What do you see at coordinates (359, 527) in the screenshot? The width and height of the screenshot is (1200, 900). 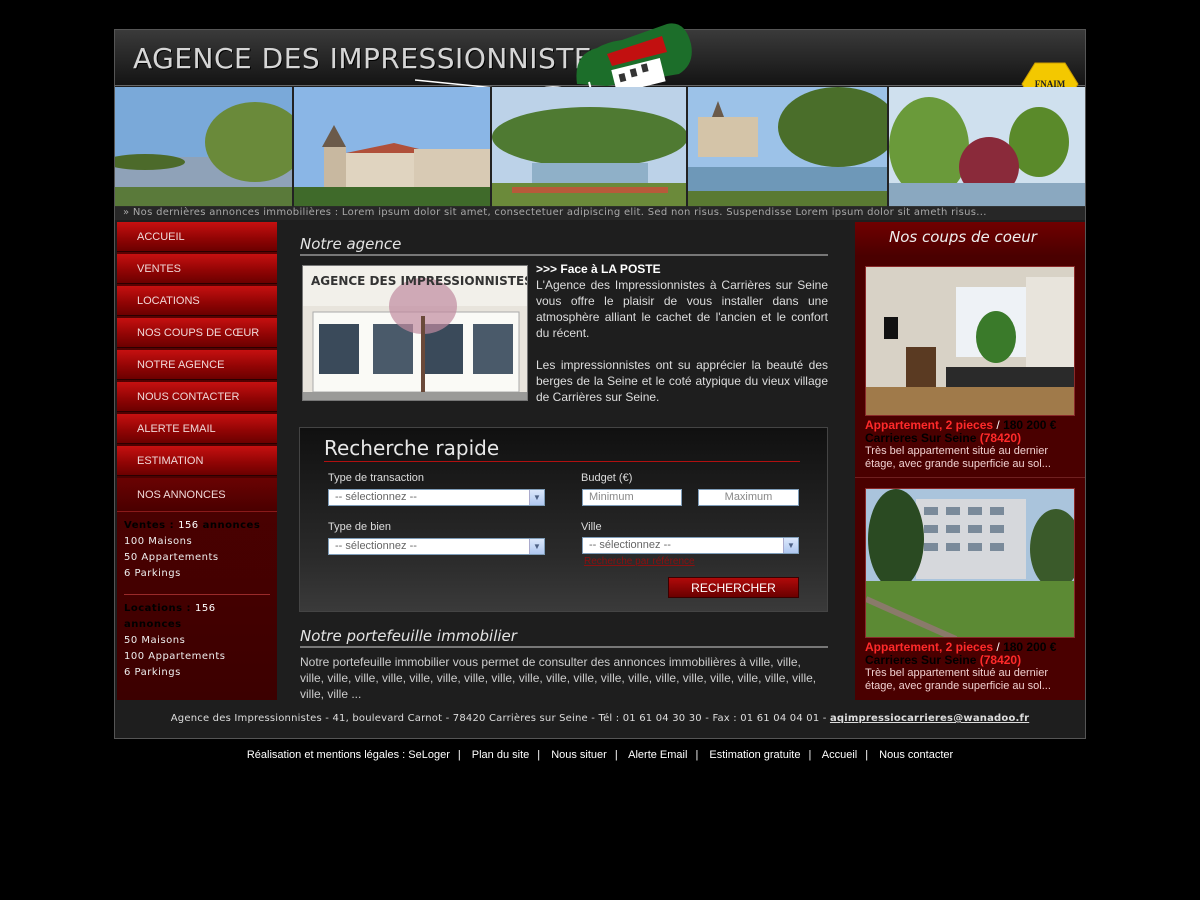 I see `bien-label: Type de bien` at bounding box center [359, 527].